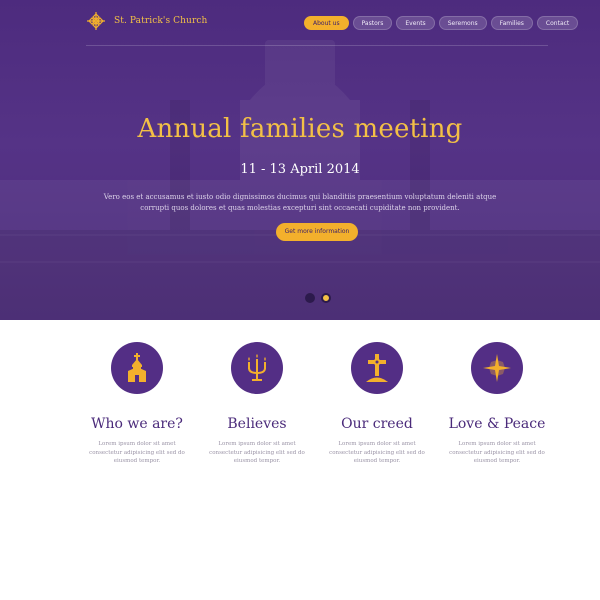 The image size is (600, 600). Describe the element at coordinates (497, 424) in the screenshot. I see `feature-title: Love & Peace` at that location.